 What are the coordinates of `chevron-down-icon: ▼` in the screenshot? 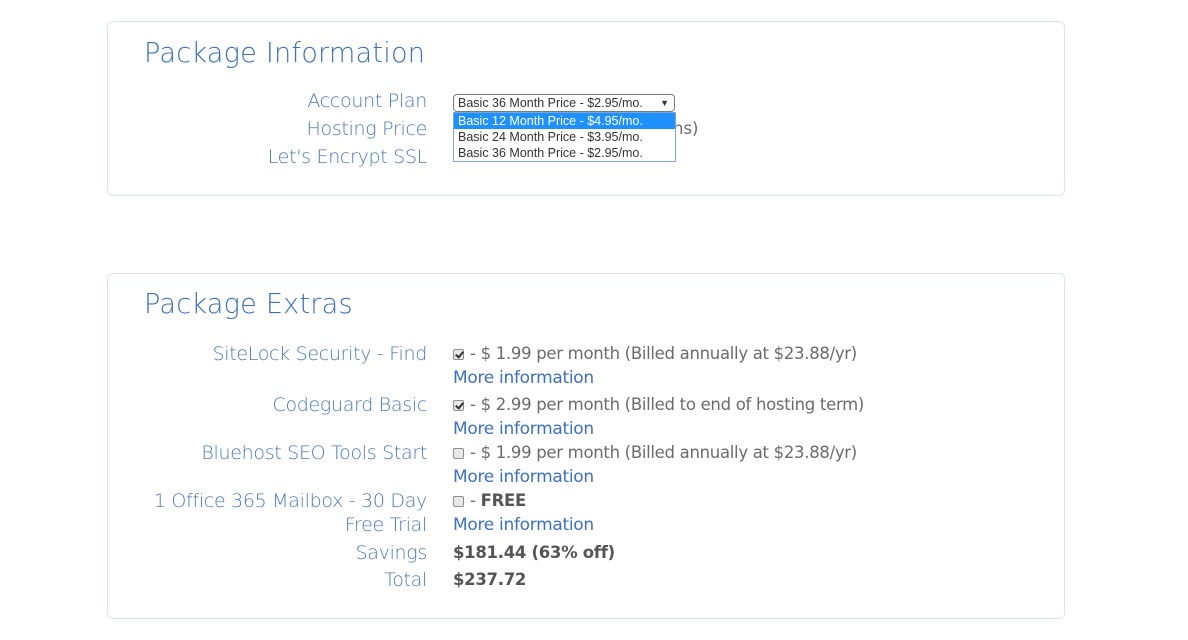 It's located at (664, 103).